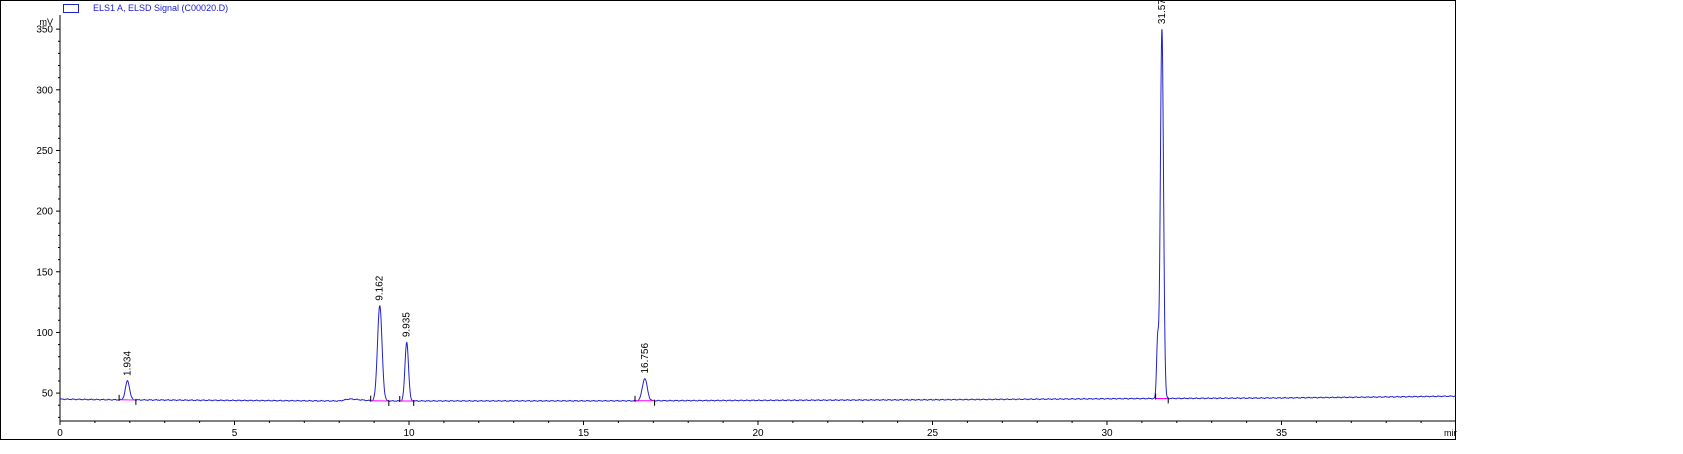 Image resolution: width=1683 pixels, height=454 pixels. Describe the element at coordinates (407, 324) in the screenshot. I see `peak-label: 9.935` at that location.